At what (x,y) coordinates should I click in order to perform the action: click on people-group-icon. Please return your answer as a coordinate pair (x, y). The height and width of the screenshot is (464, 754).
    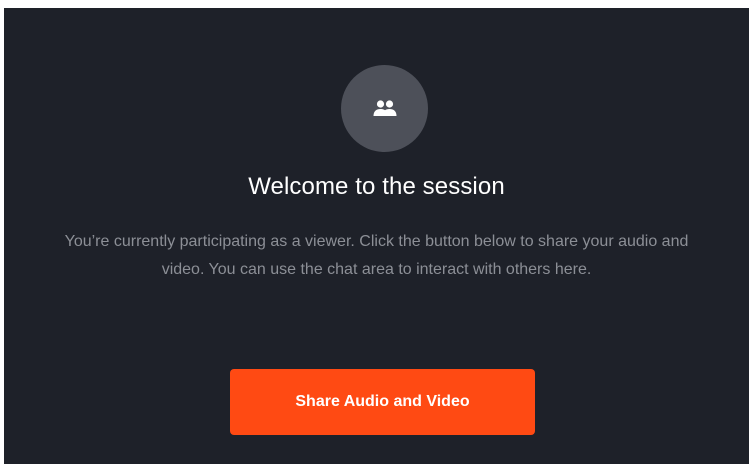
    Looking at the image, I should click on (385, 109).